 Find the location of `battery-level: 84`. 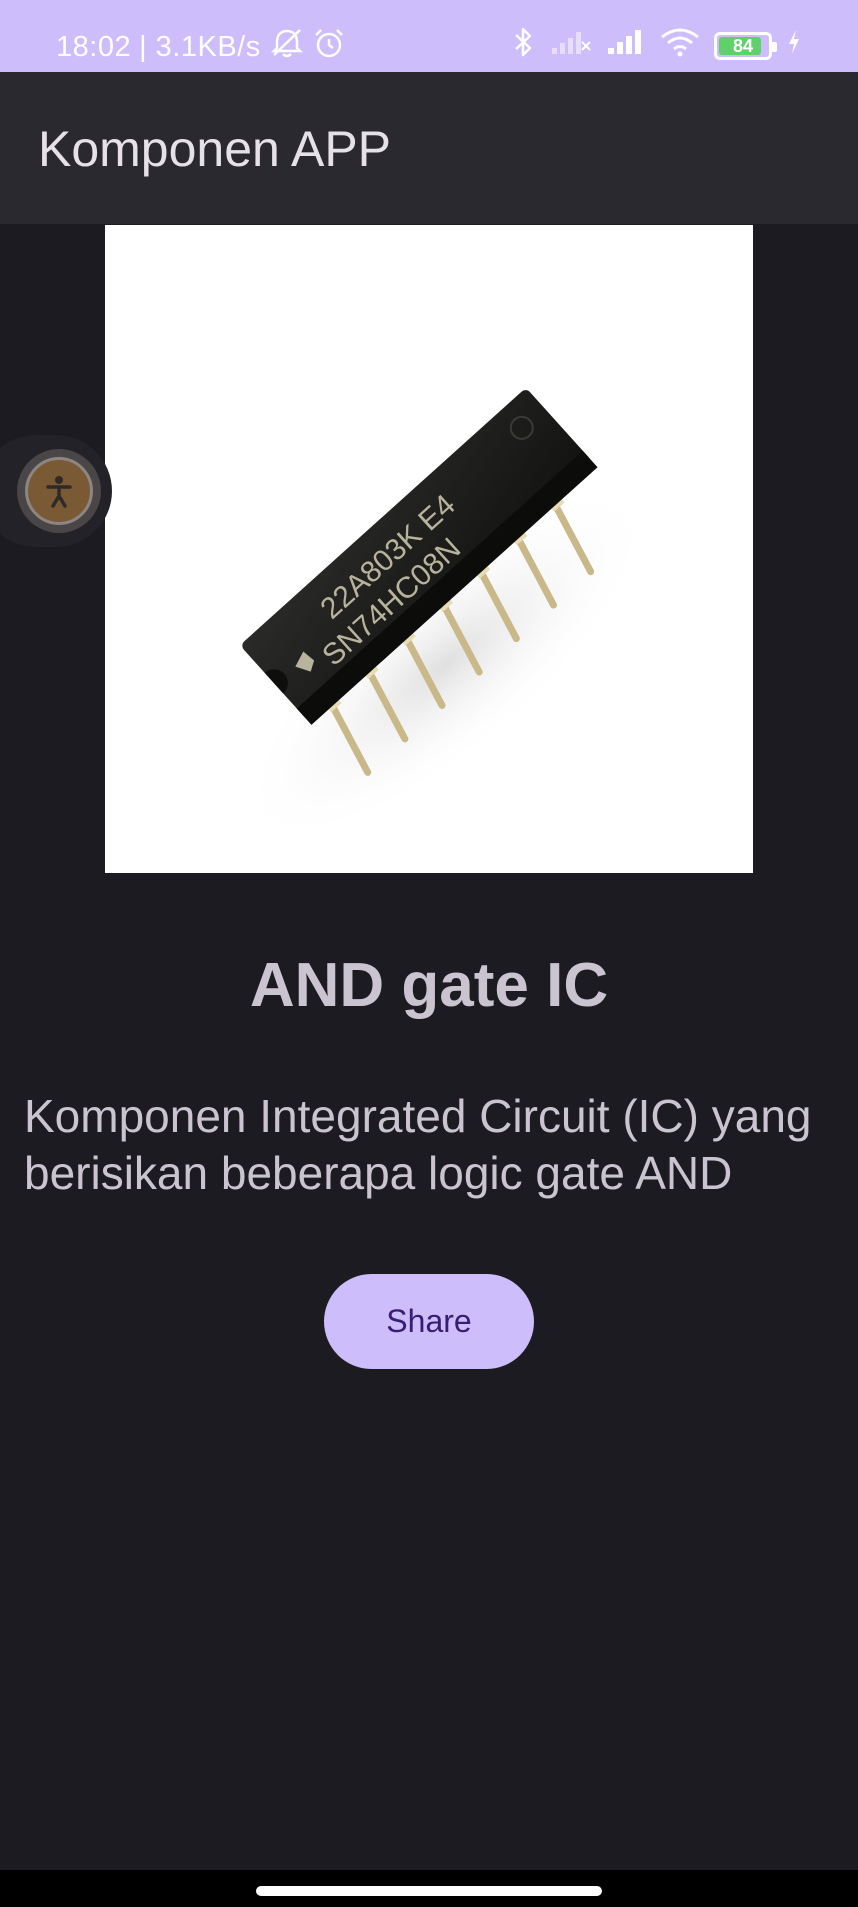

battery-level: 84 is located at coordinates (743, 45).